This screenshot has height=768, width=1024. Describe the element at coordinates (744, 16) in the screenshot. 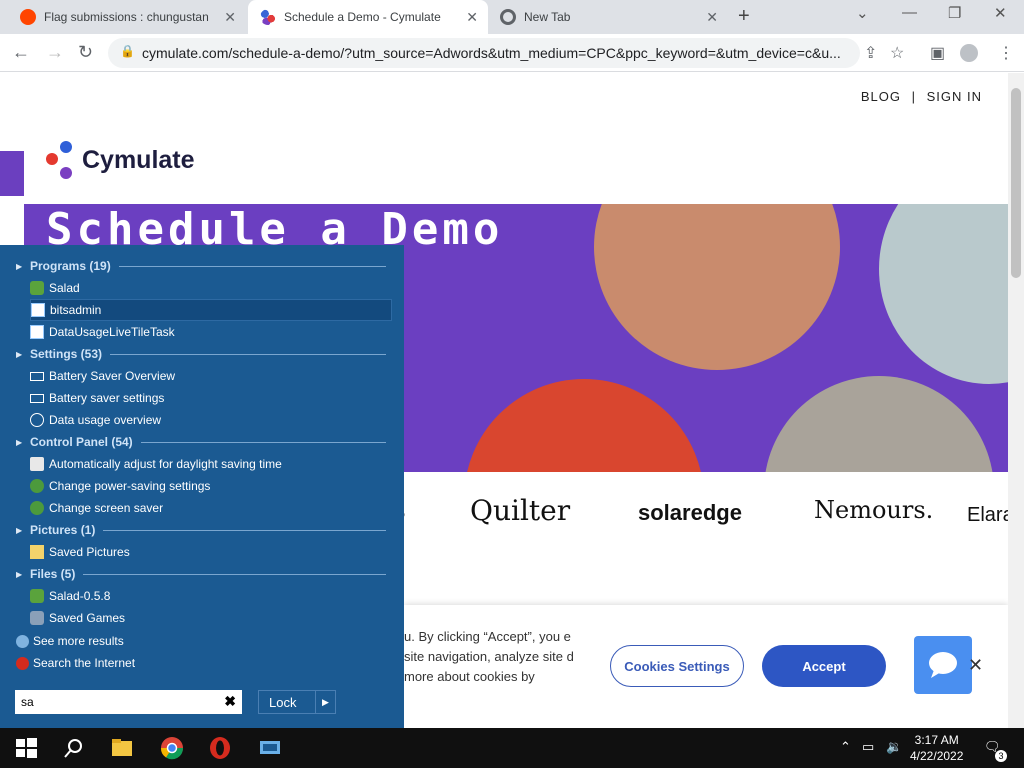

I see `new-tab-button: +` at that location.